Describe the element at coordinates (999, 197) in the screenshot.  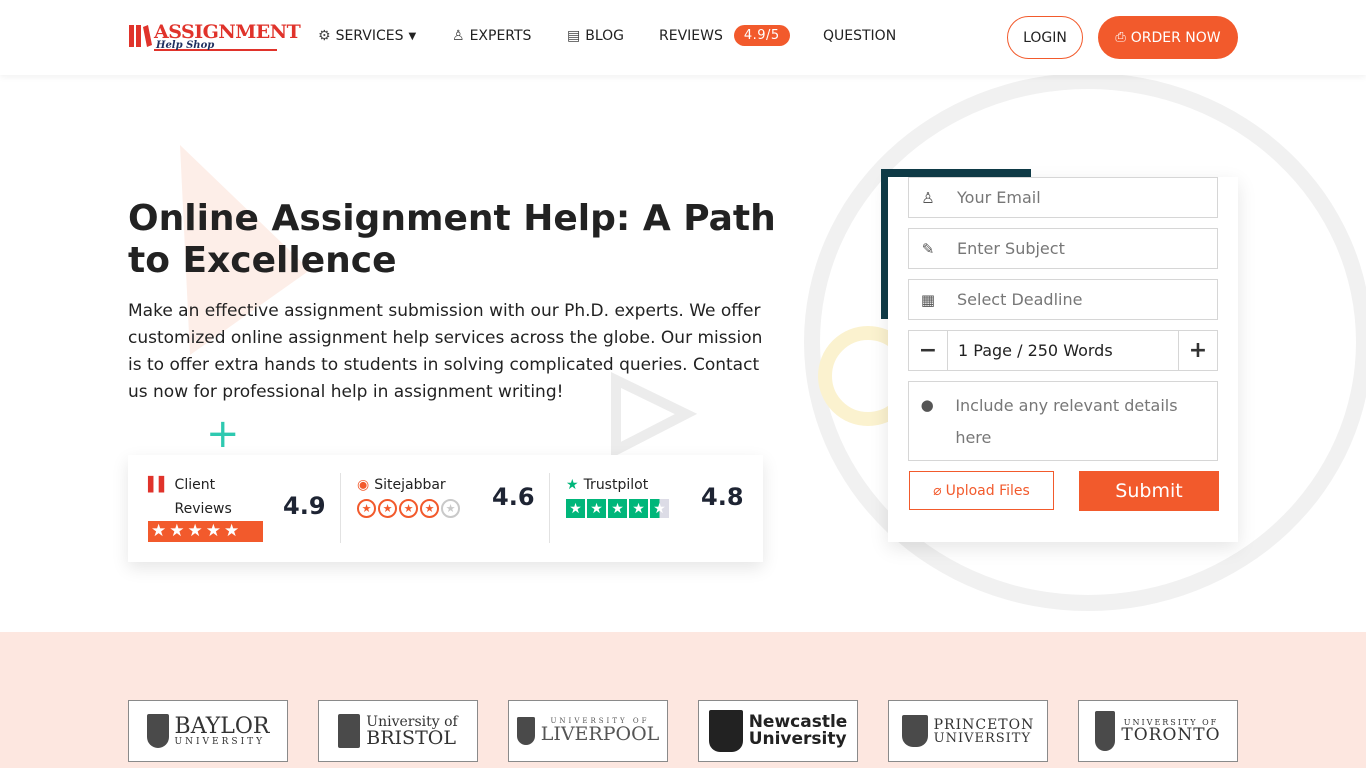
I see `email-placeholder: Your Email` at that location.